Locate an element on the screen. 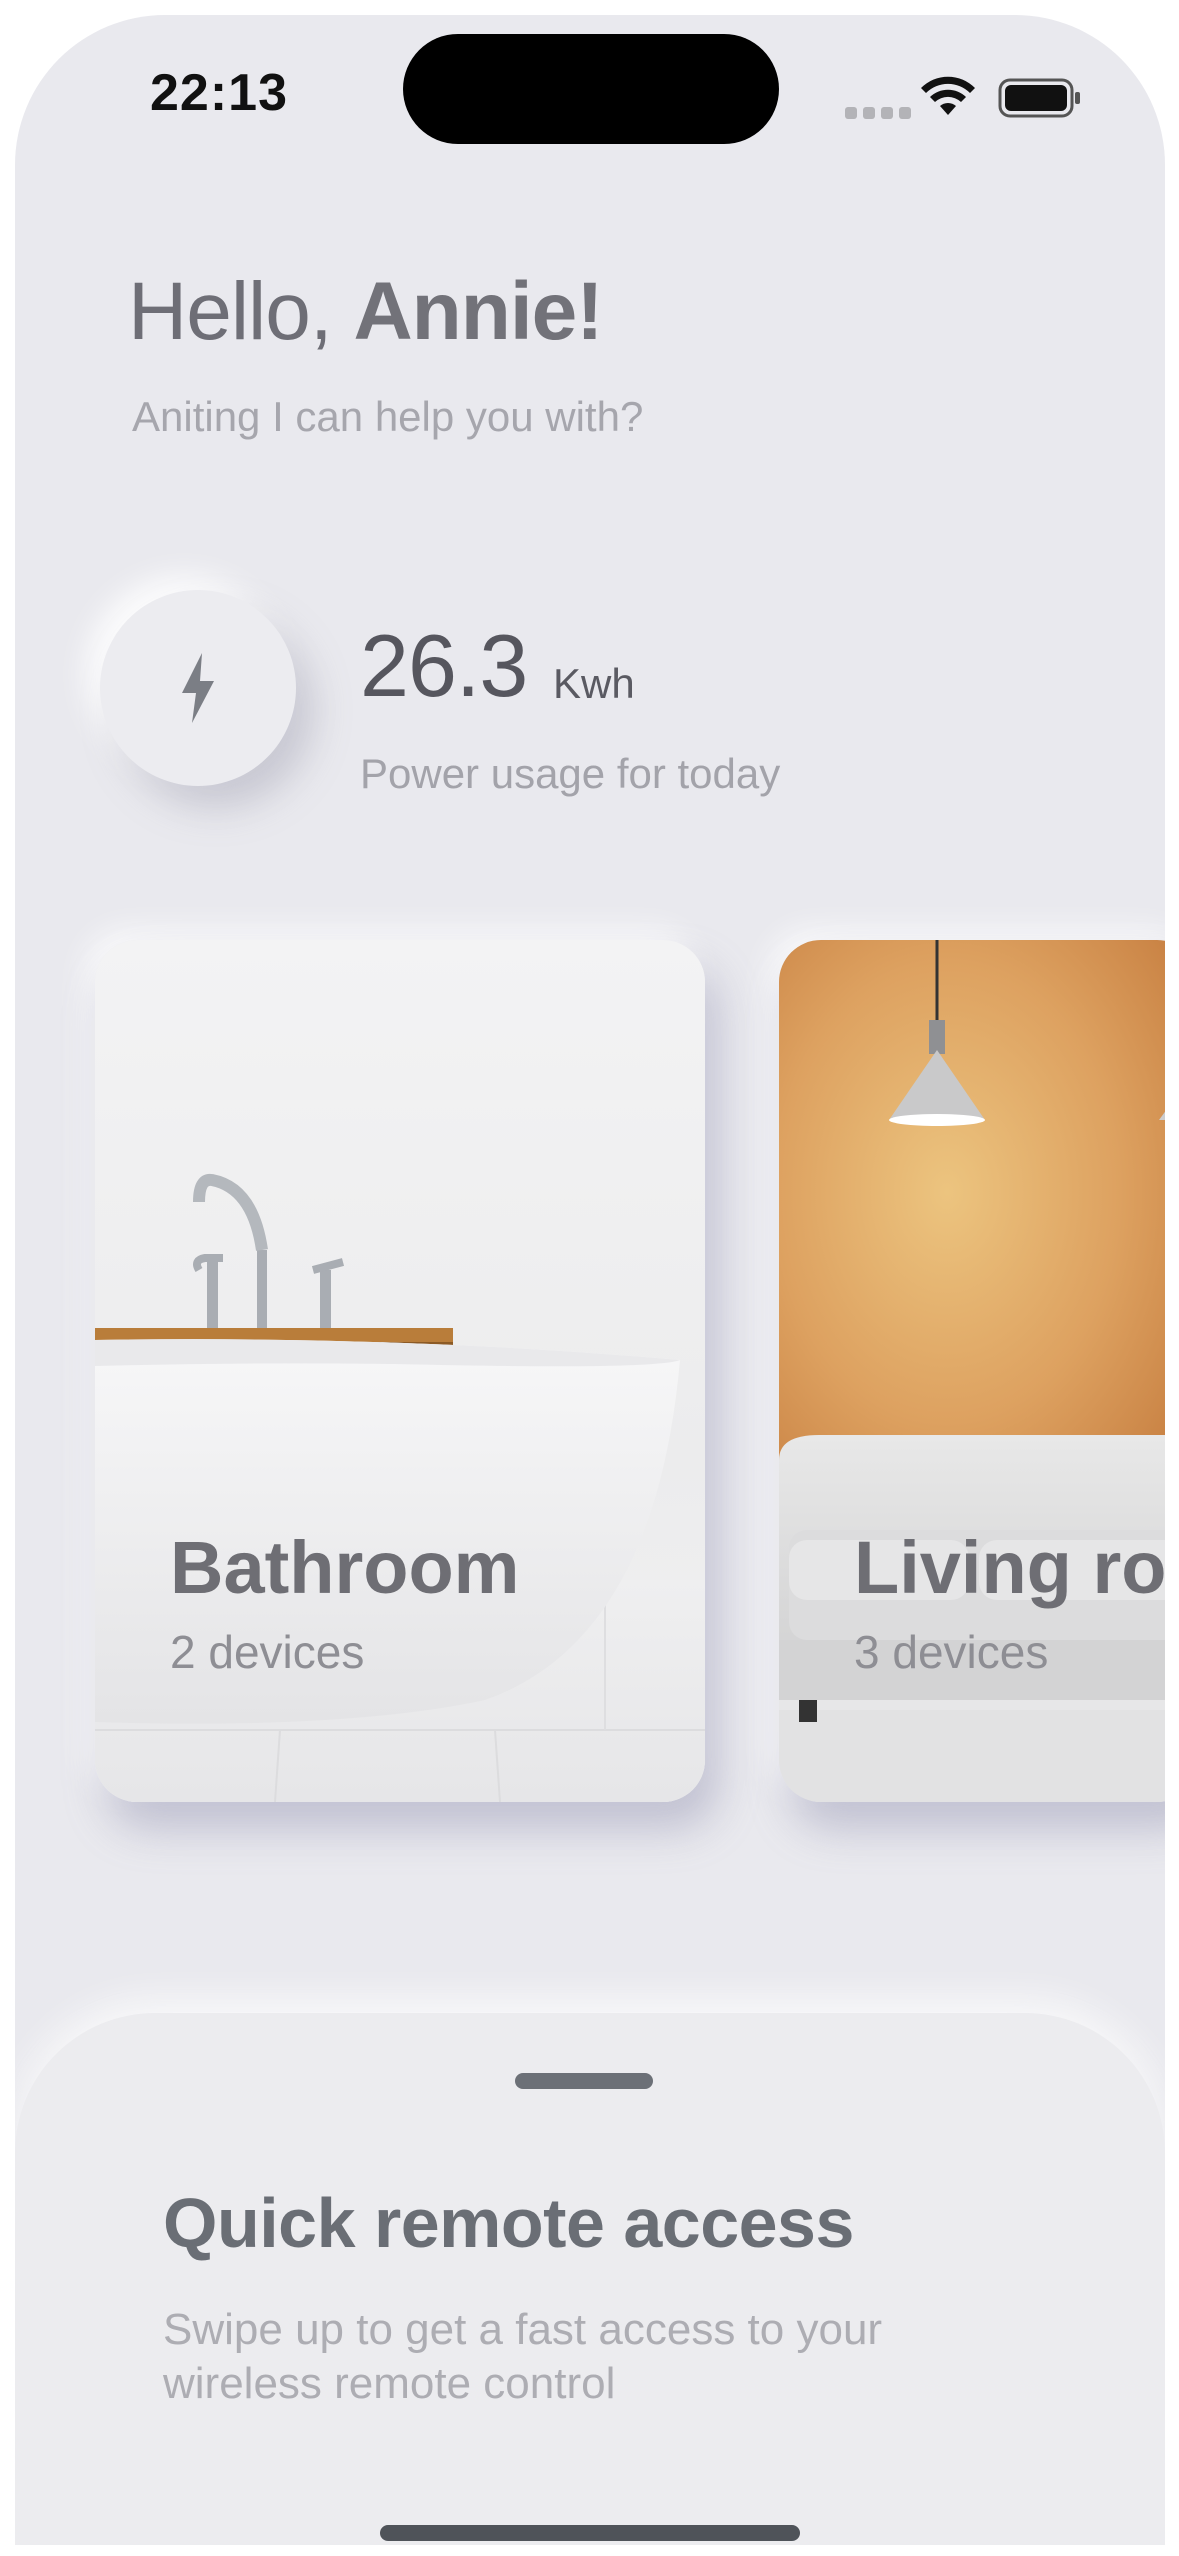 The height and width of the screenshot is (2556, 1179). greeting-heading: Hello, Annie! is located at coordinates (366, 312).